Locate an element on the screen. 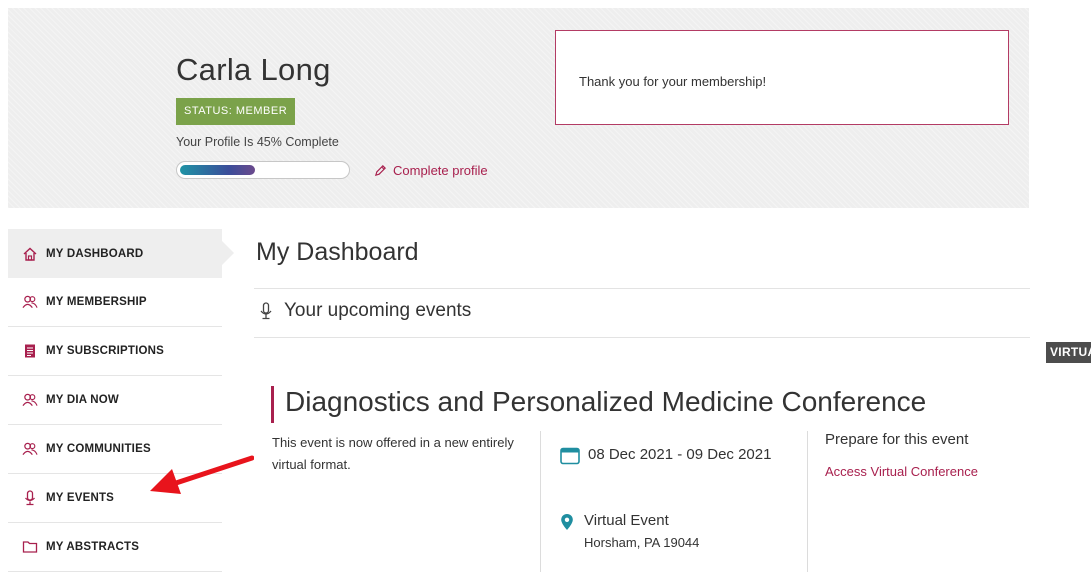  sidebar-item-abstracts: MY ABSTRACTS is located at coordinates (115, 547).